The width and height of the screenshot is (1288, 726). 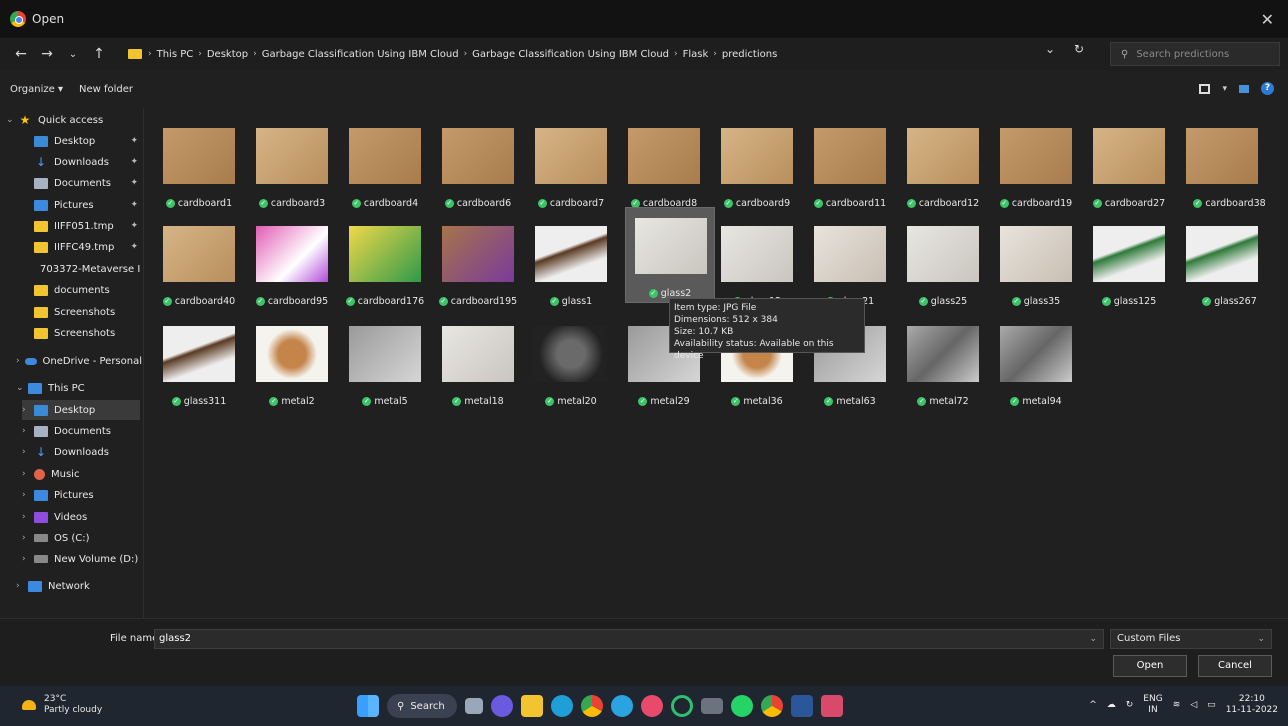 What do you see at coordinates (81, 410) in the screenshot?
I see `sidebar-item-desktop: › Desktop` at bounding box center [81, 410].